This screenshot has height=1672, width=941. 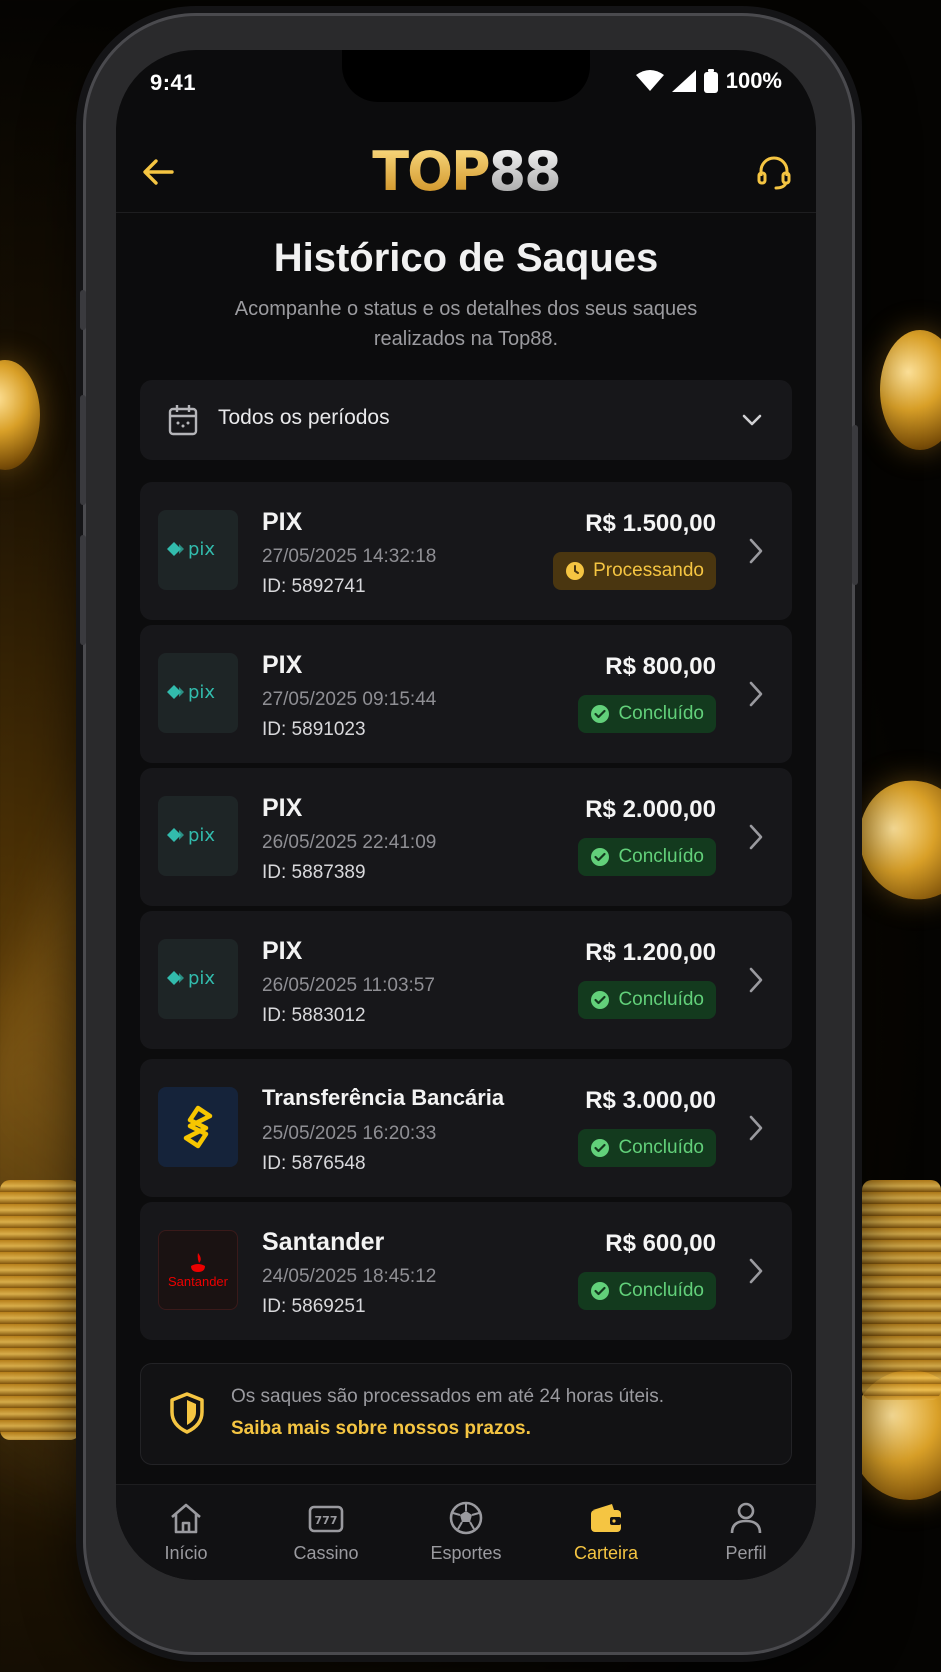 What do you see at coordinates (326, 1553) in the screenshot?
I see `nav-label: Cassino` at bounding box center [326, 1553].